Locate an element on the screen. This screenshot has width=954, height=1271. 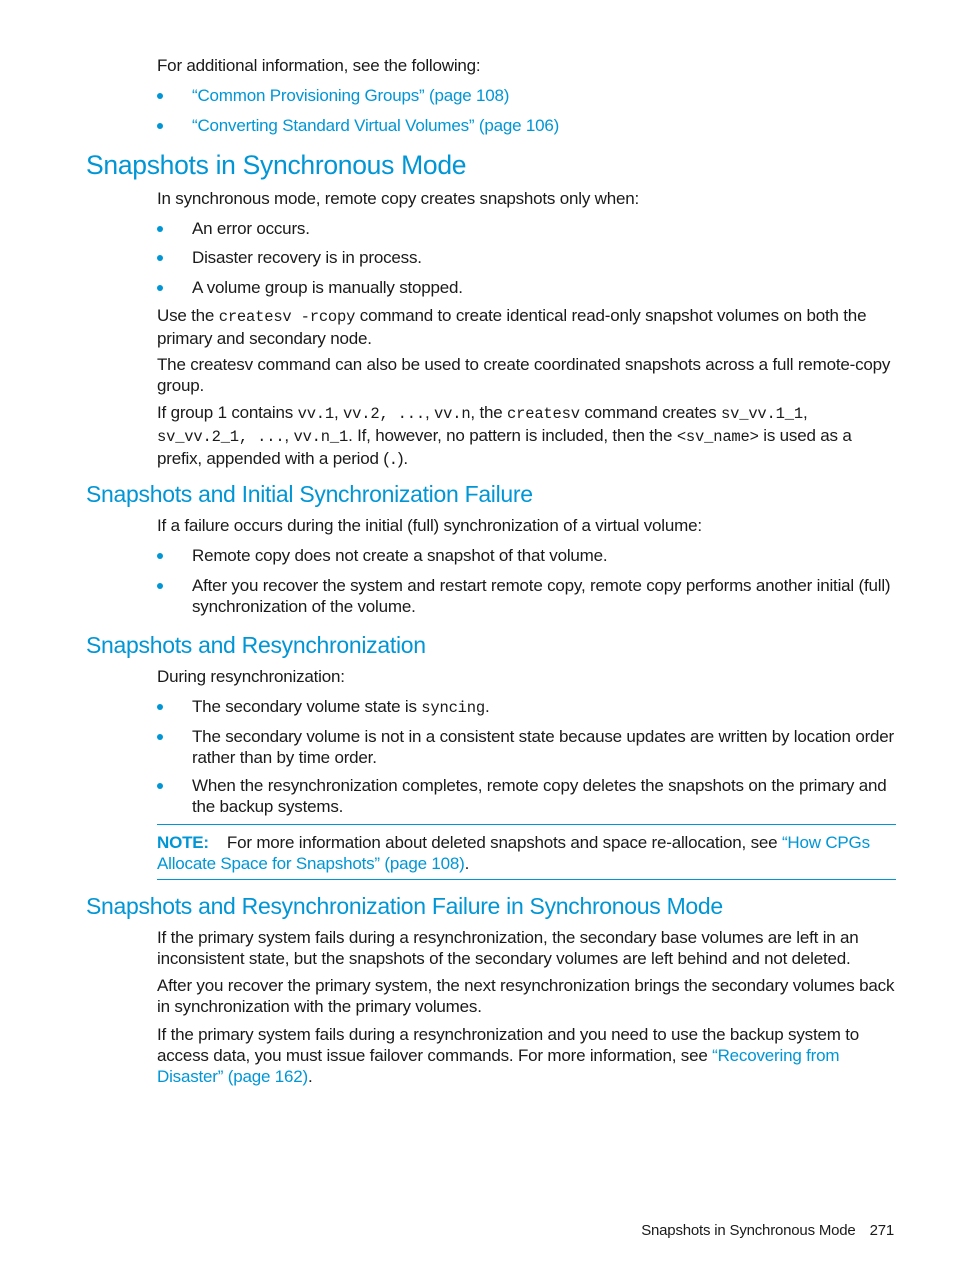
note-label: NOTE: is located at coordinates (183, 842).